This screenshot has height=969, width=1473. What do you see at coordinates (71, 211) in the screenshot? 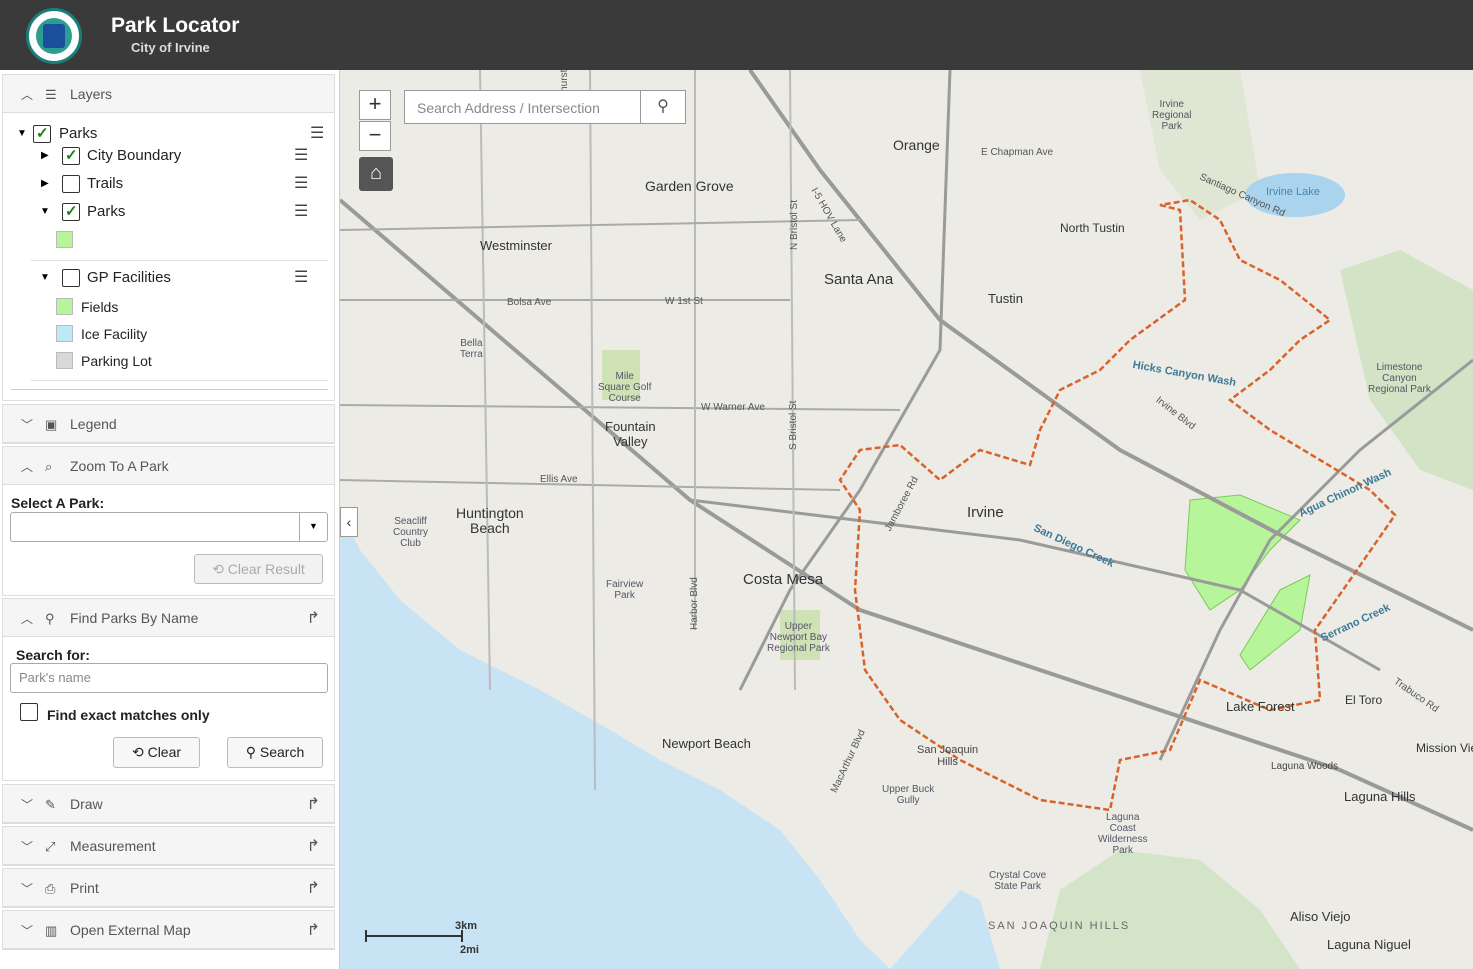
I see `parks-checkbox` at bounding box center [71, 211].